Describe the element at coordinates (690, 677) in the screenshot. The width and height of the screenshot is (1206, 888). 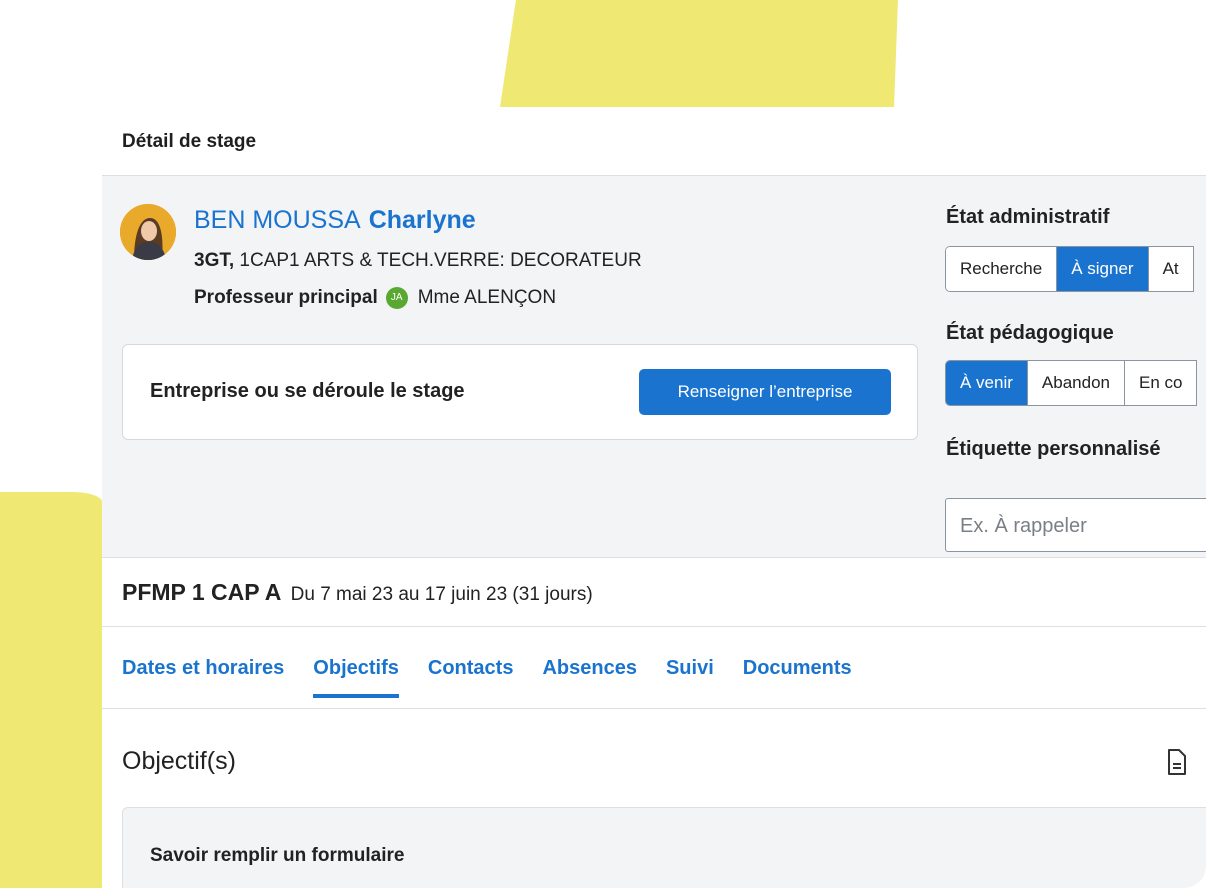
I see `tab-suivi: Suivi` at that location.